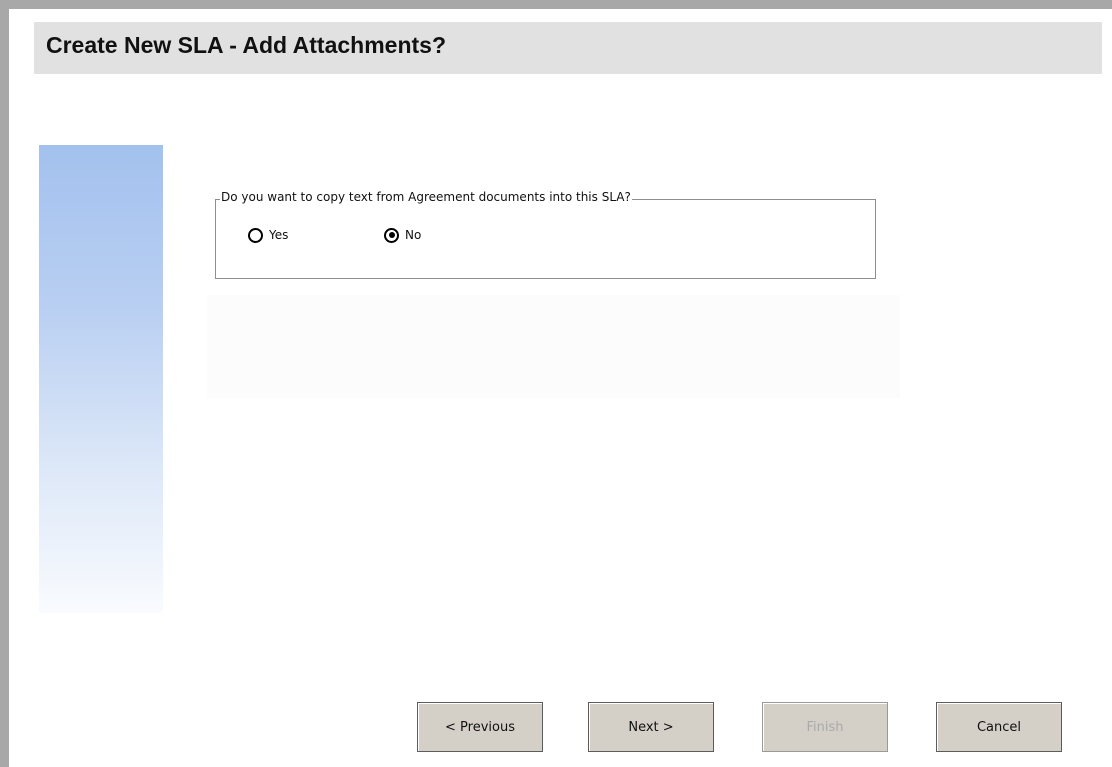  I want to click on previous-button: < Previous, so click(480, 727).